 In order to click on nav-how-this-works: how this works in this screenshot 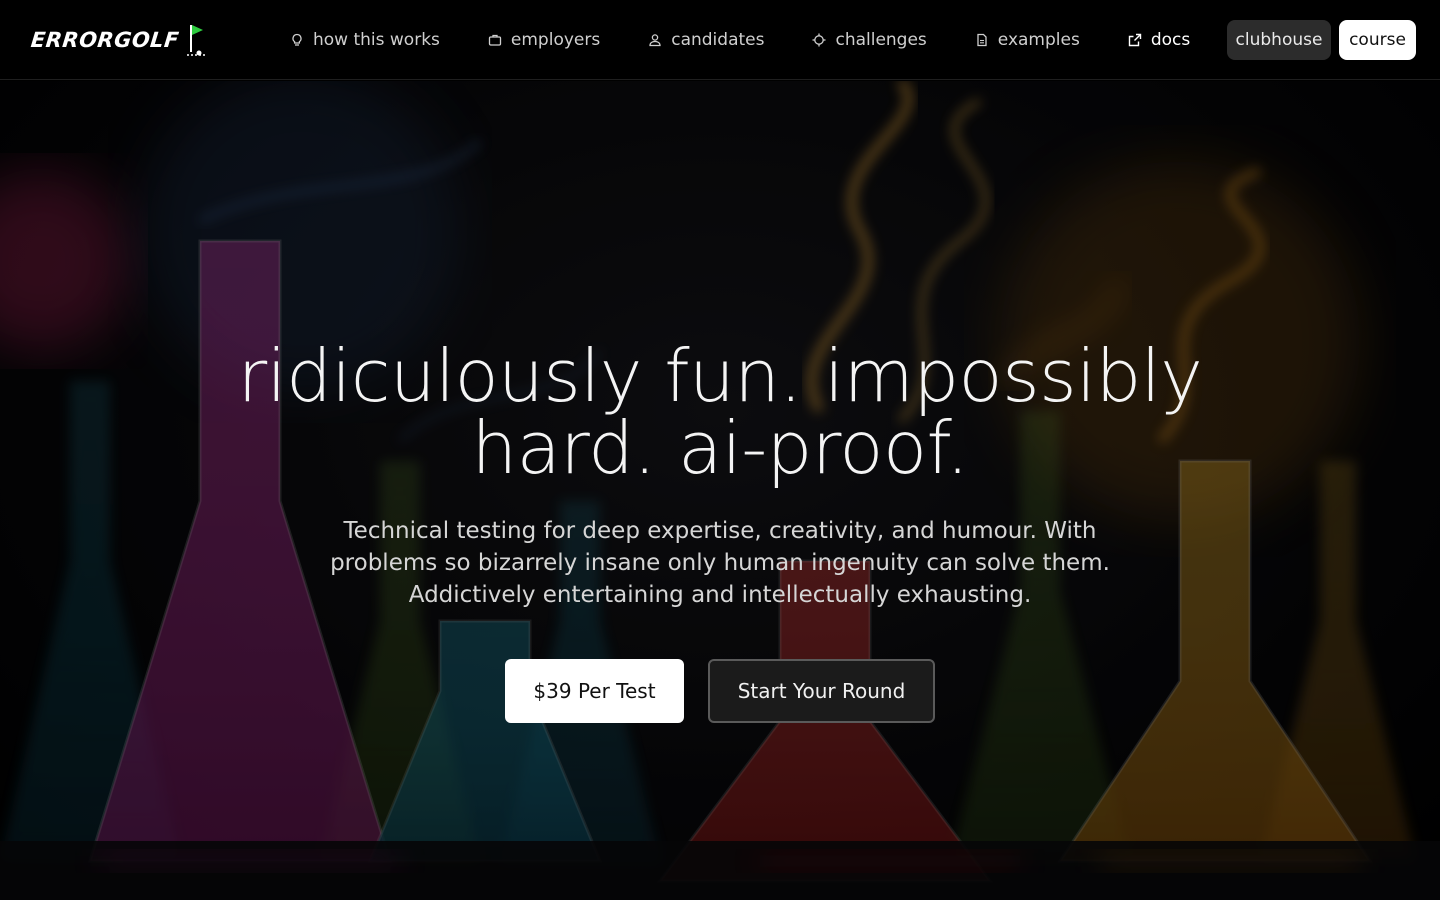, I will do `click(365, 40)`.